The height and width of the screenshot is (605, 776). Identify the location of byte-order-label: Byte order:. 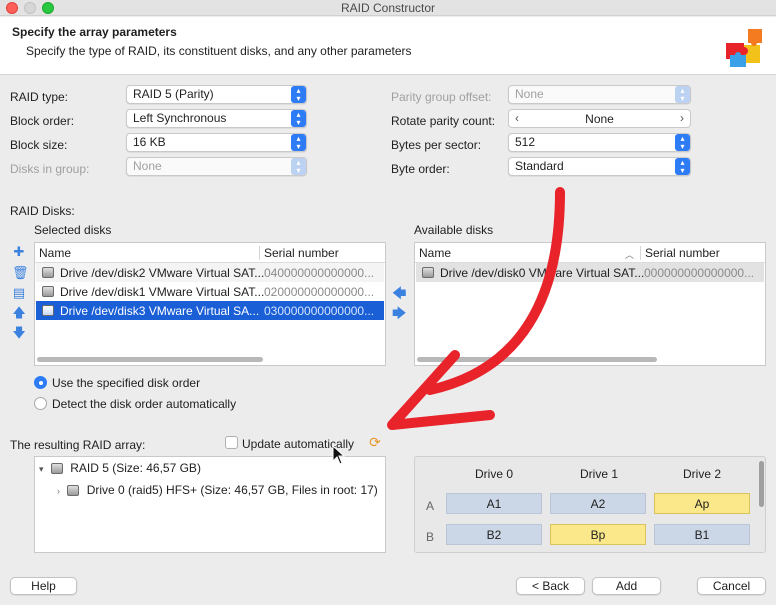
(420, 169).